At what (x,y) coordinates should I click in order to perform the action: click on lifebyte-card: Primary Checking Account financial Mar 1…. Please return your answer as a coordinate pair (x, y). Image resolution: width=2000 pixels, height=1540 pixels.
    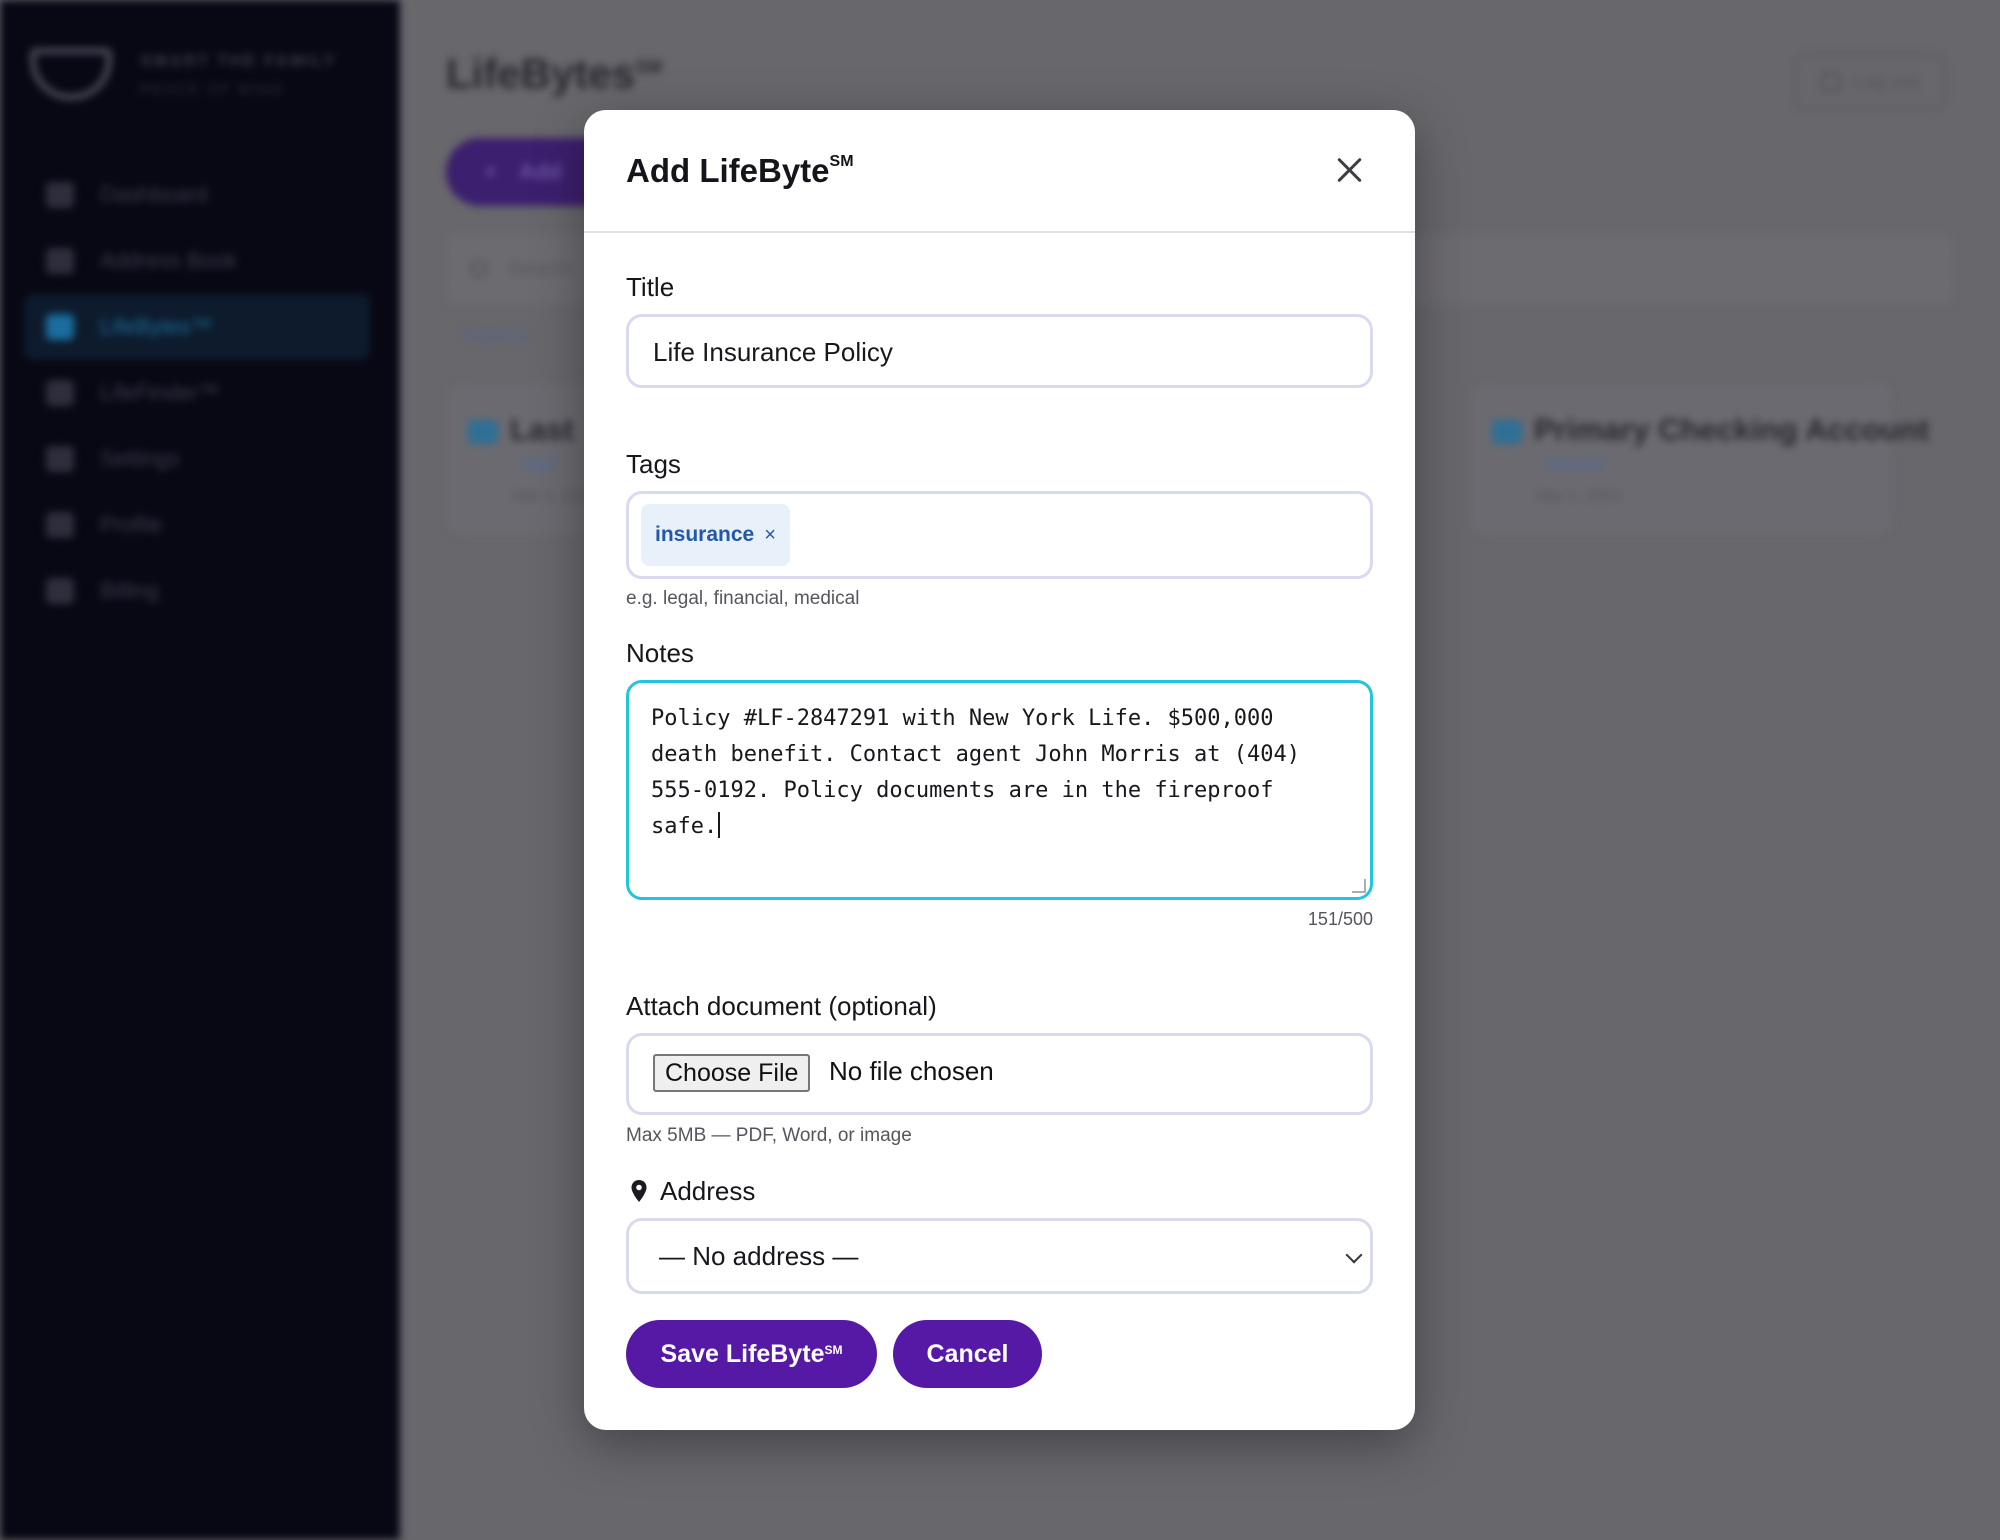
    Looking at the image, I should click on (1699, 459).